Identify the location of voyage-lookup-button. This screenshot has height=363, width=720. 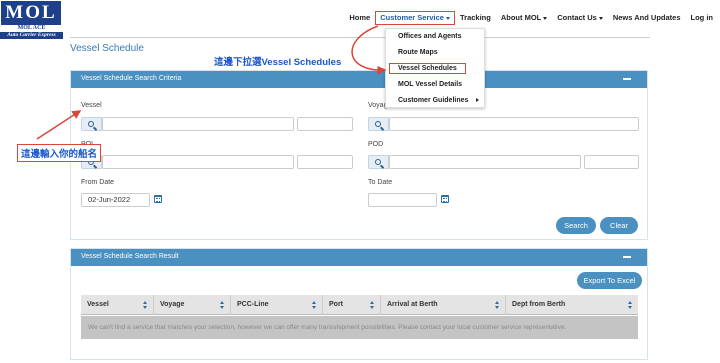
(378, 124).